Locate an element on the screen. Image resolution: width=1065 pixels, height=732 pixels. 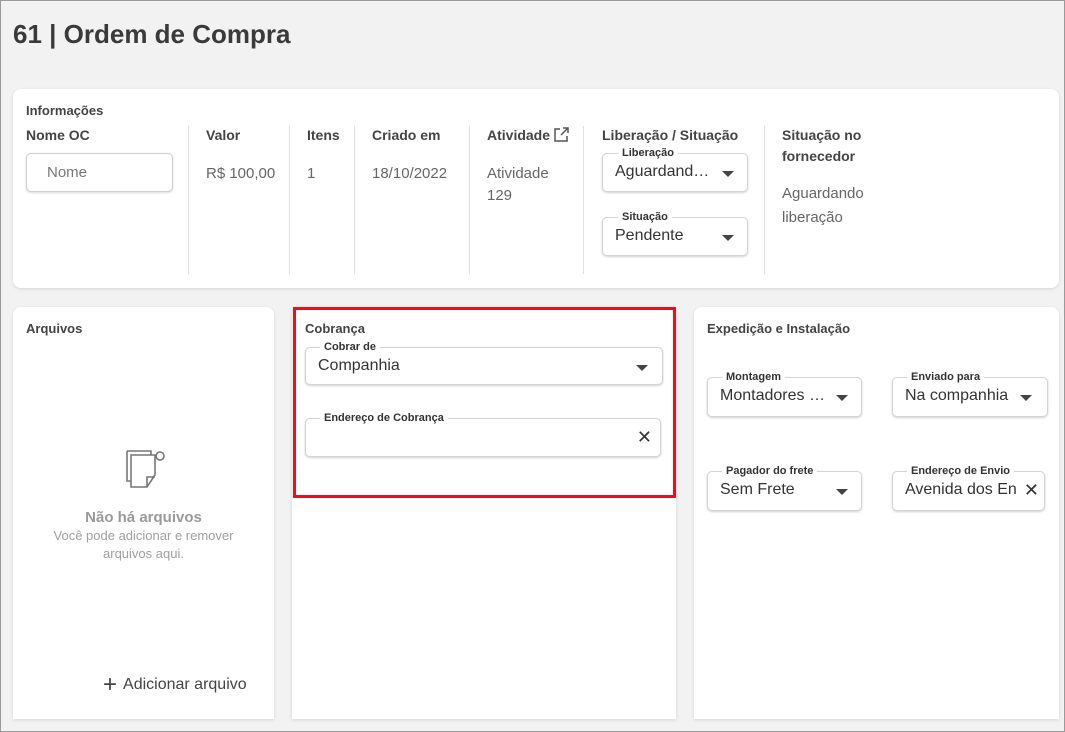
situacao-fornecedor-label-line1: Situação no is located at coordinates (822, 135).